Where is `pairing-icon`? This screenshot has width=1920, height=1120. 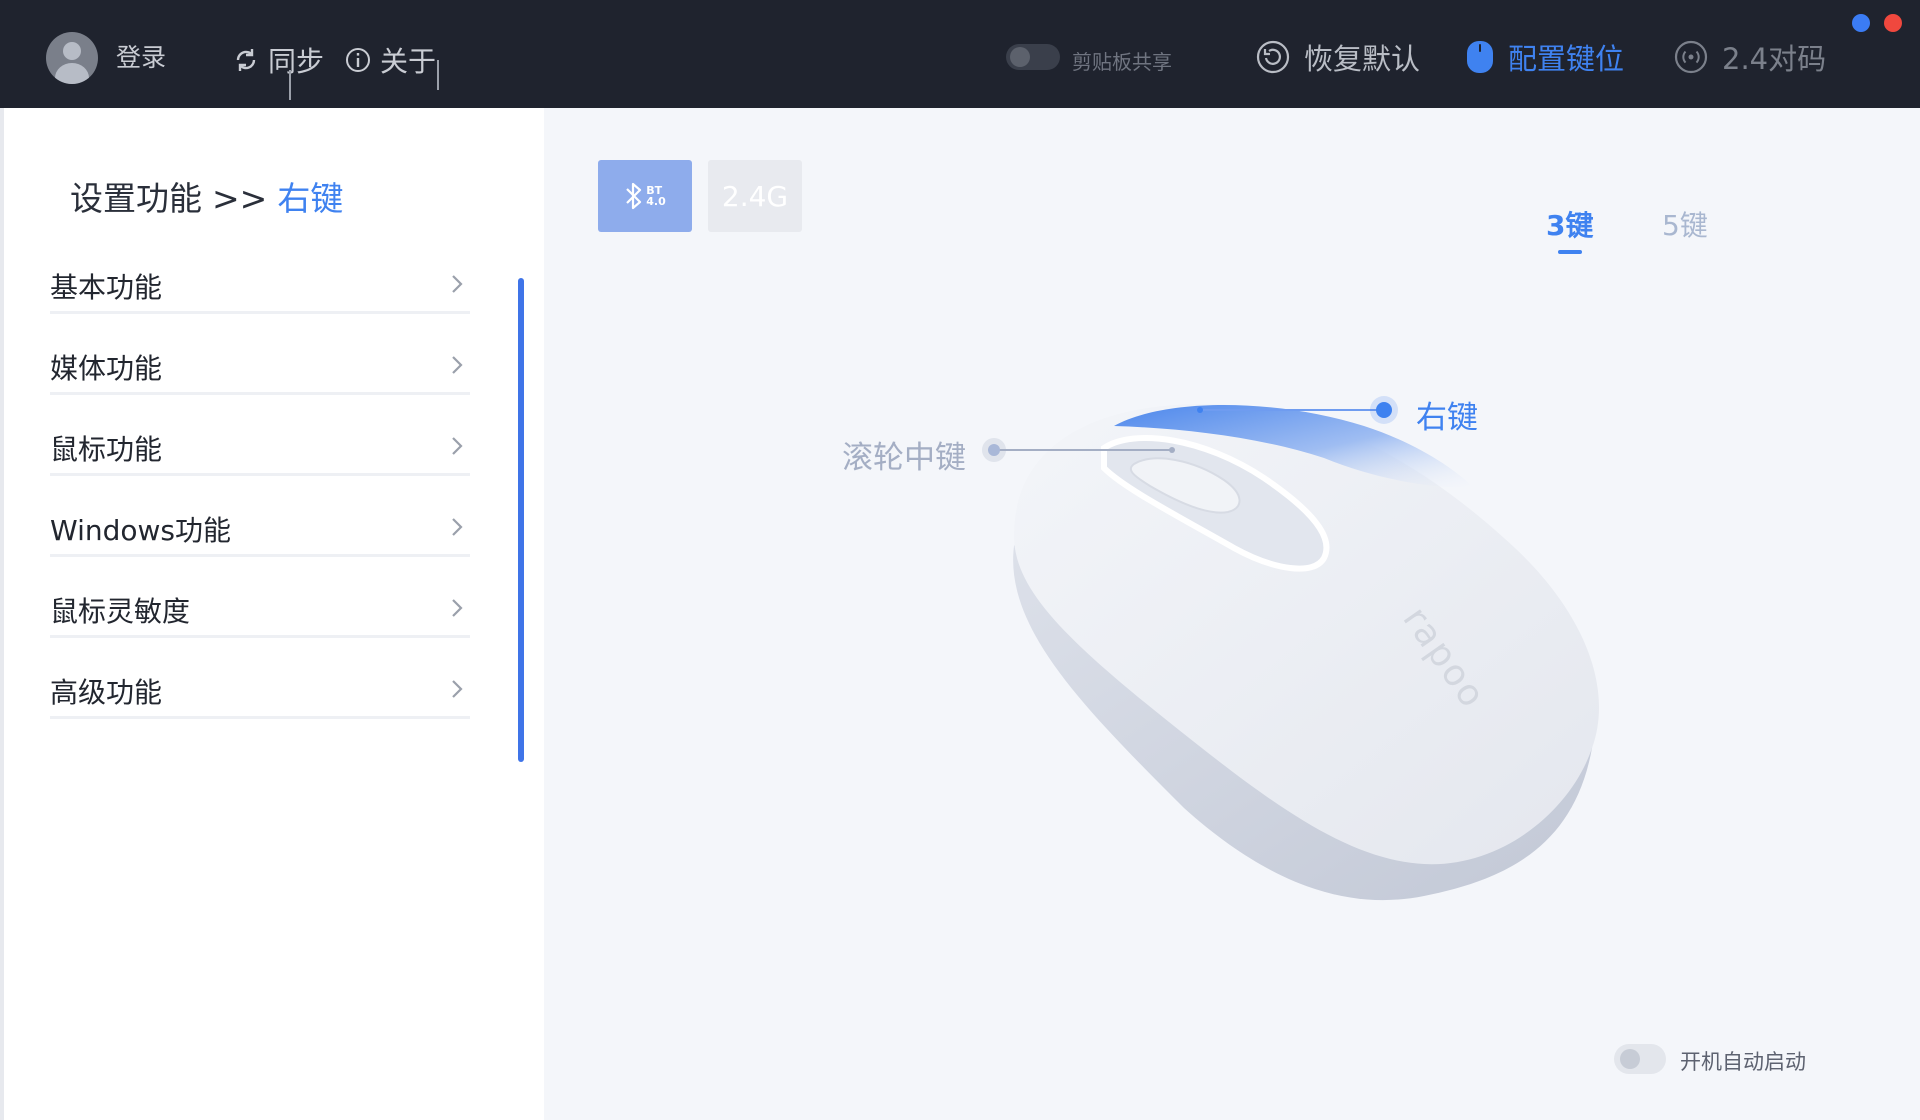
pairing-icon is located at coordinates (1691, 57).